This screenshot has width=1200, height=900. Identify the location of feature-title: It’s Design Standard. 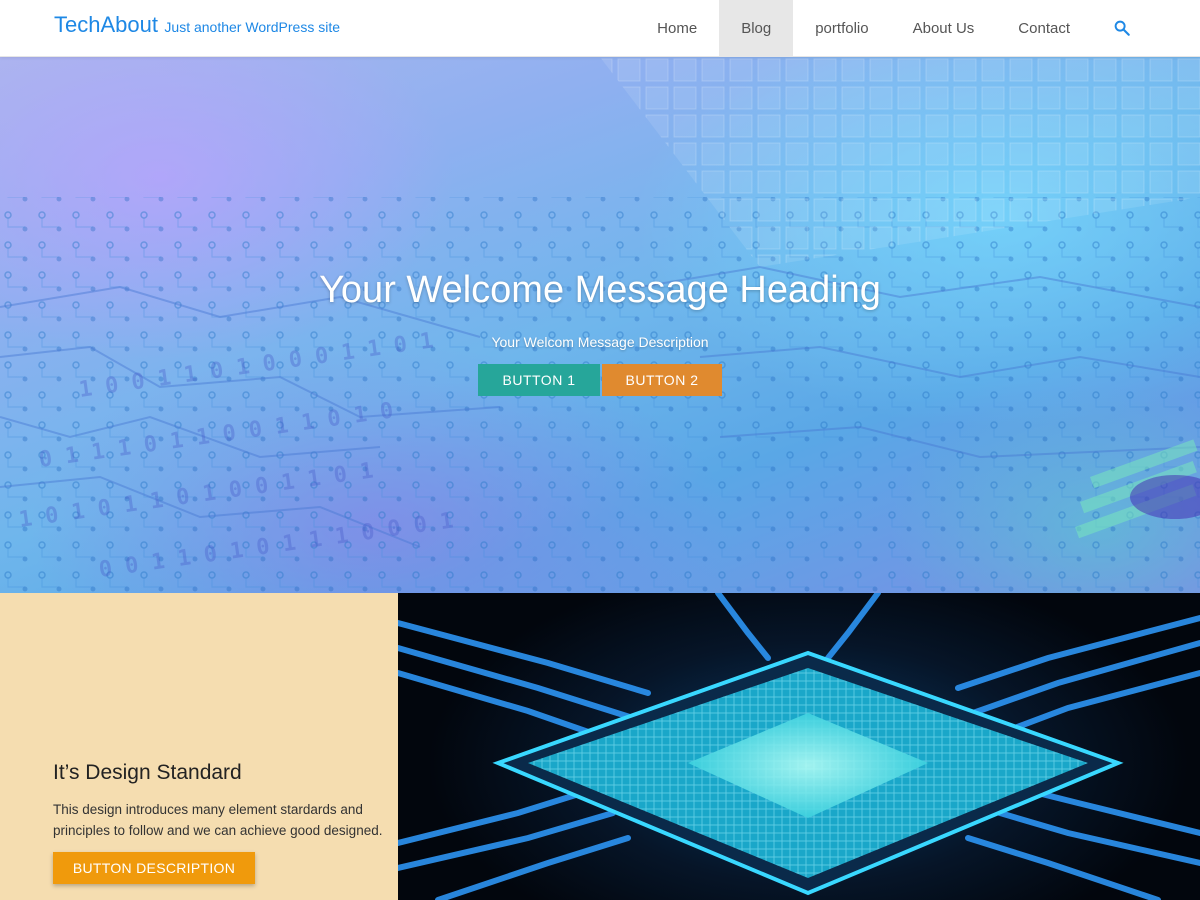
(147, 772).